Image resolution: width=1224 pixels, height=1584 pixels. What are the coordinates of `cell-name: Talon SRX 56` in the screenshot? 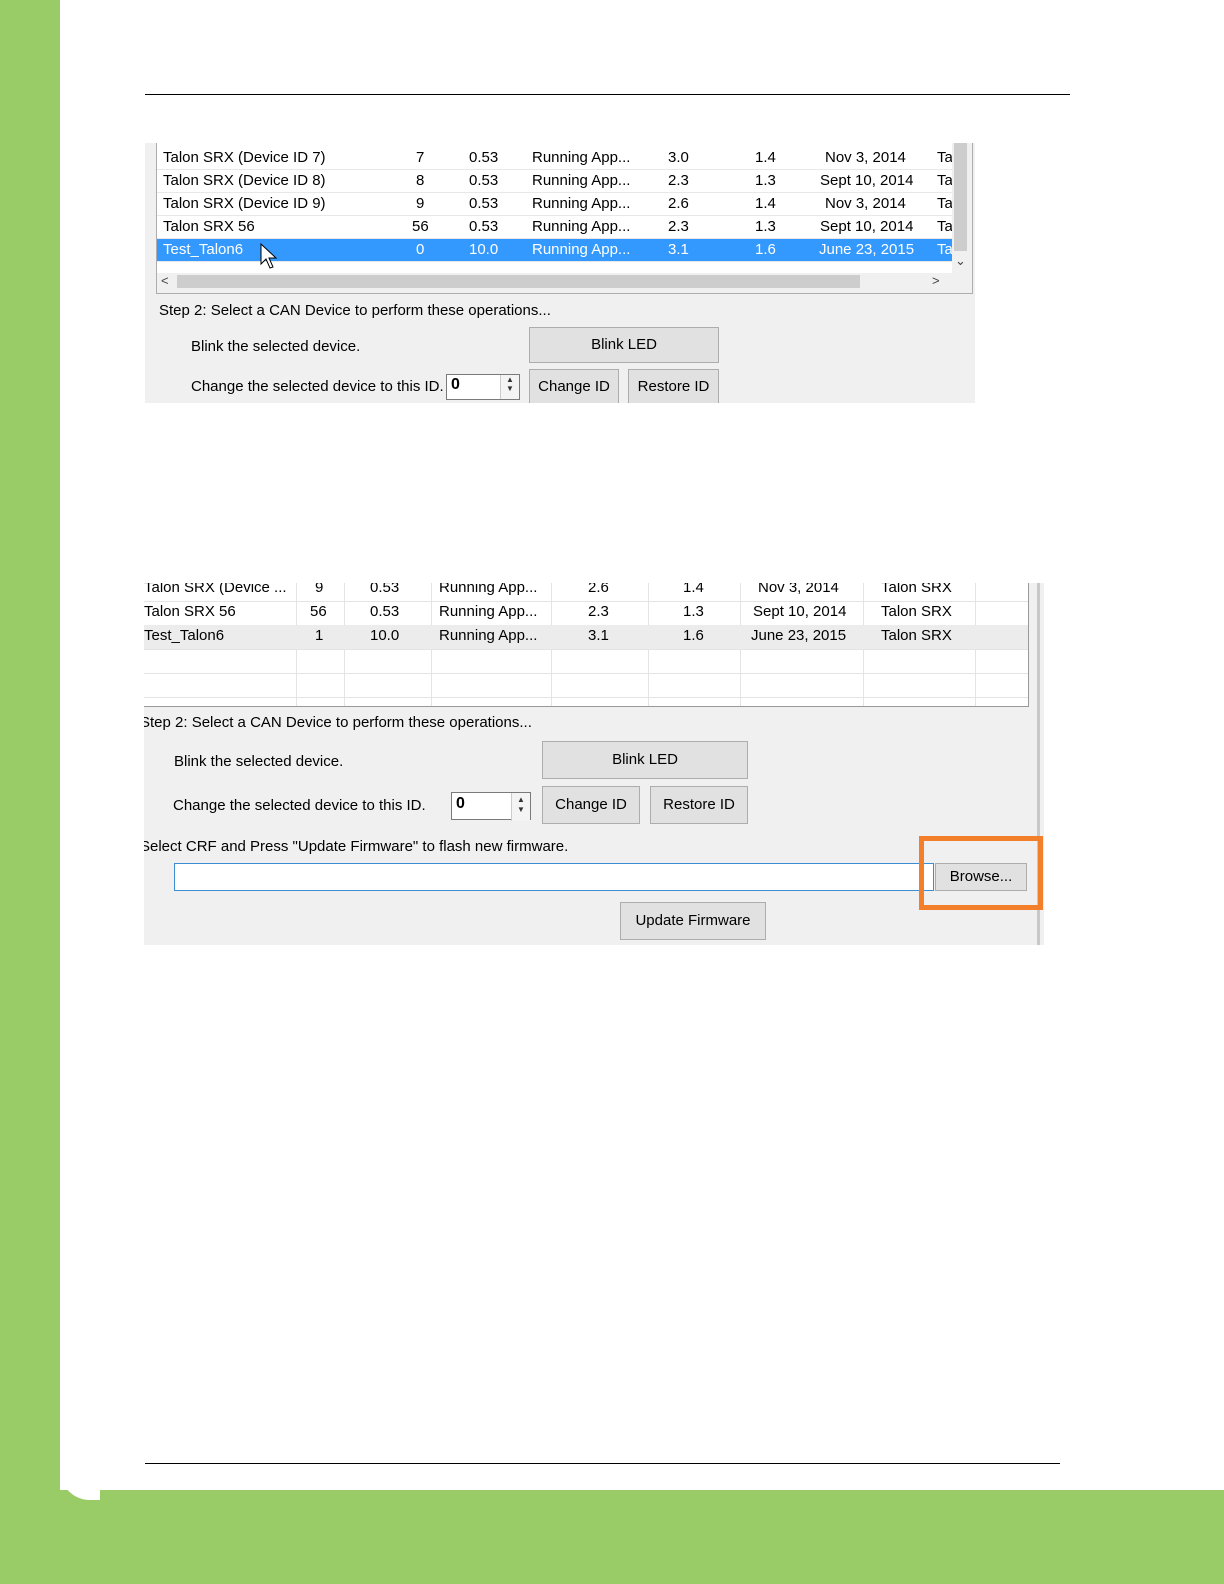 It's located at (190, 611).